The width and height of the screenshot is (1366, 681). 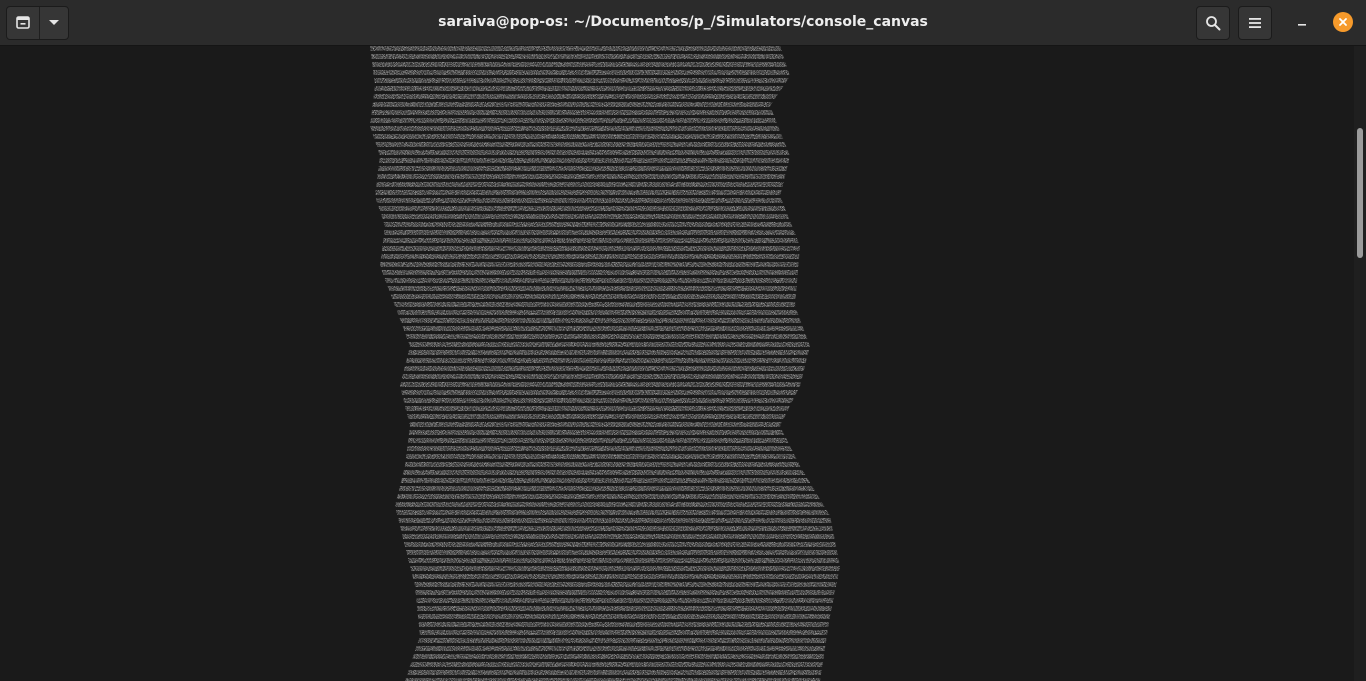 I want to click on hamburger-menu-icon, so click(x=1255, y=23).